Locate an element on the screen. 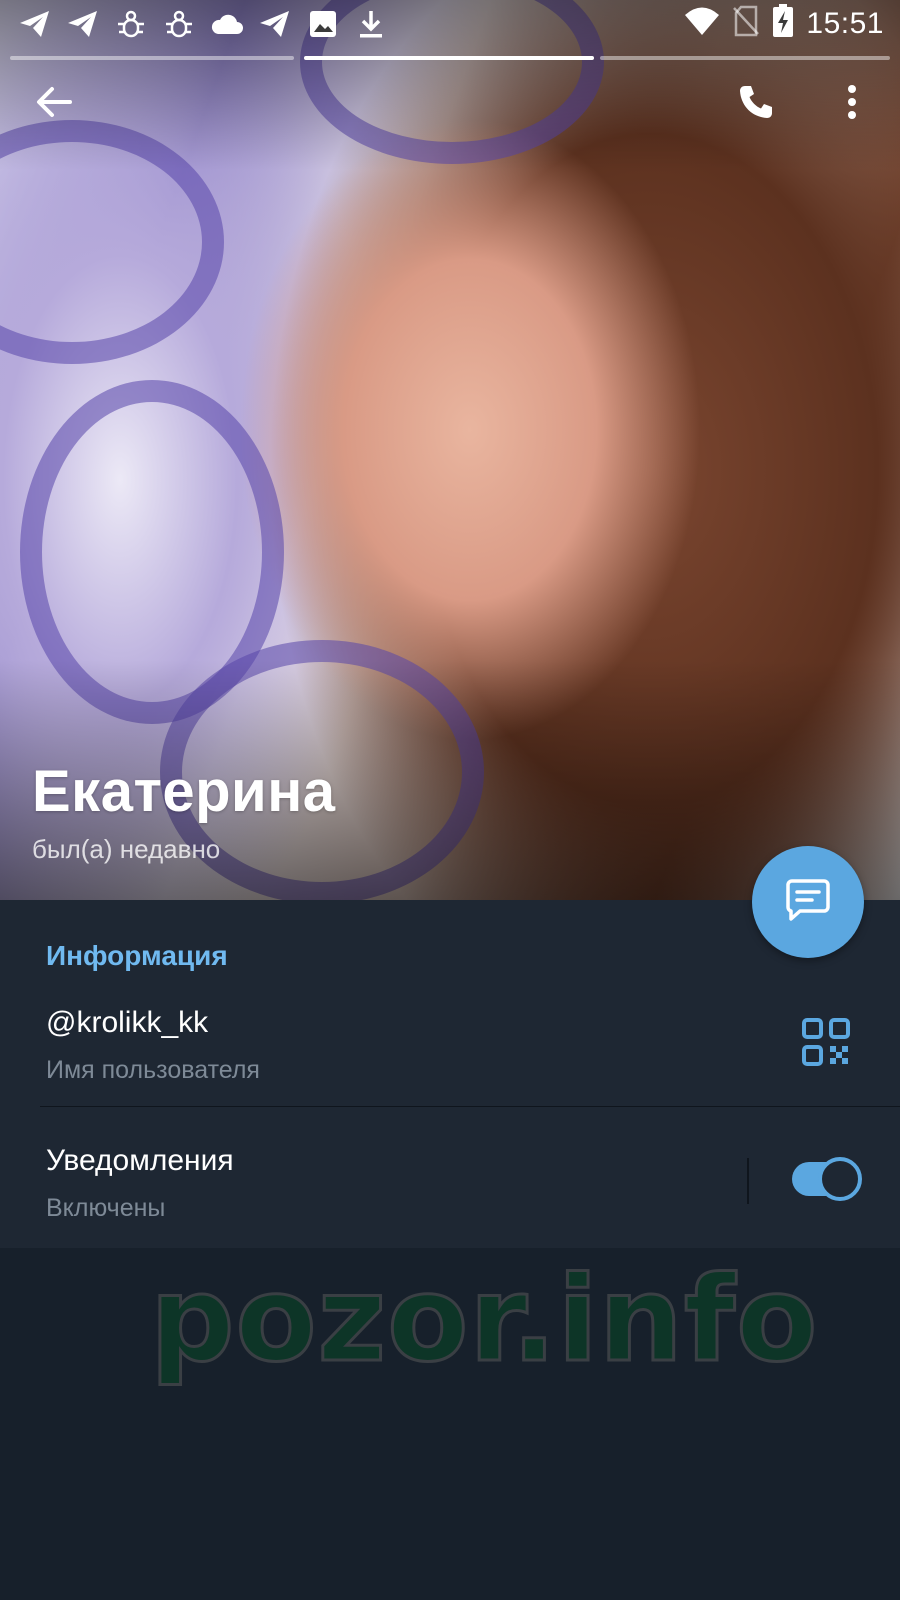 The height and width of the screenshot is (1600, 900). message-icon is located at coordinates (808, 902).